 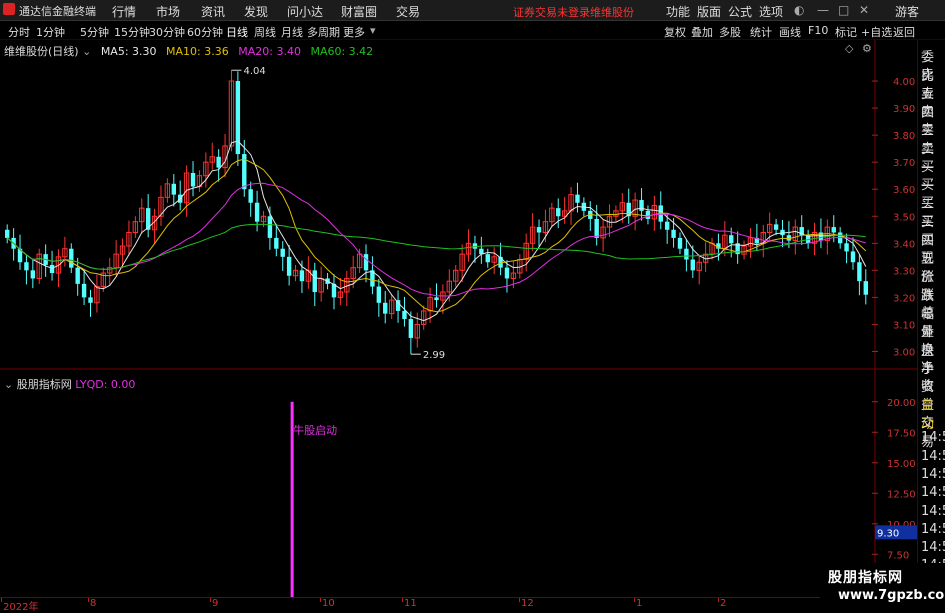 What do you see at coordinates (904, 217) in the screenshot?
I see `y-tick-label: 3.50` at bounding box center [904, 217].